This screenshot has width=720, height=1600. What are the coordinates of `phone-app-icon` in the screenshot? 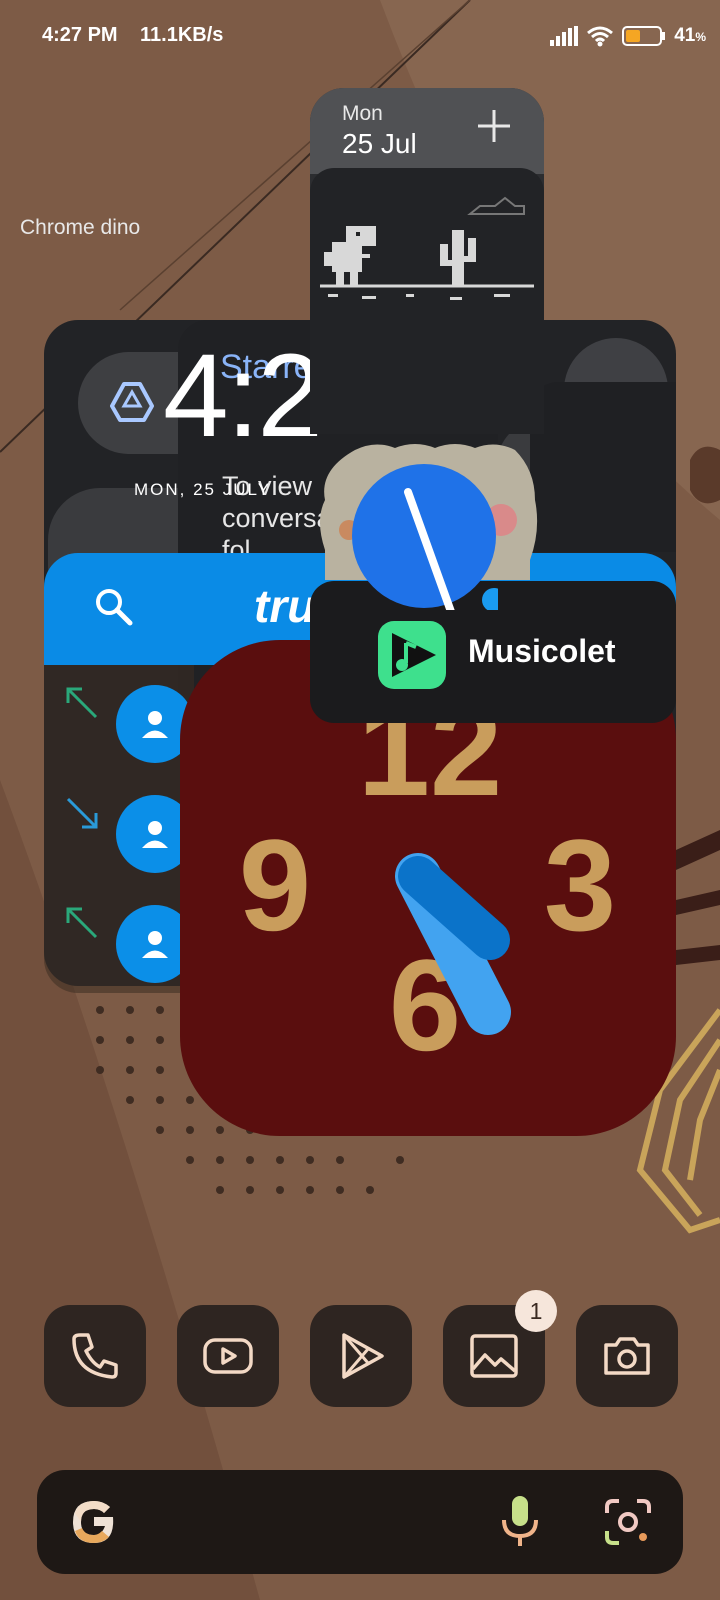 It's located at (95, 1356).